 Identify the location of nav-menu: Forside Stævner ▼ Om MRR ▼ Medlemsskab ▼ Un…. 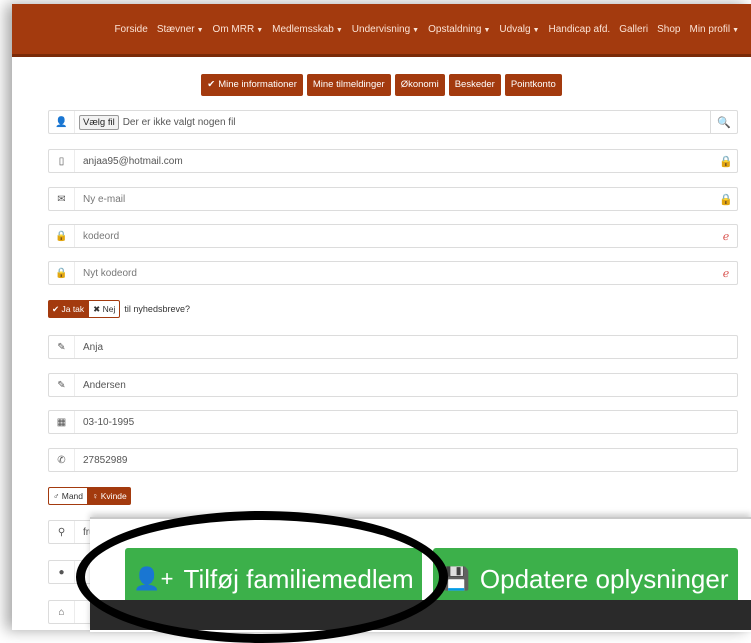
(426, 29).